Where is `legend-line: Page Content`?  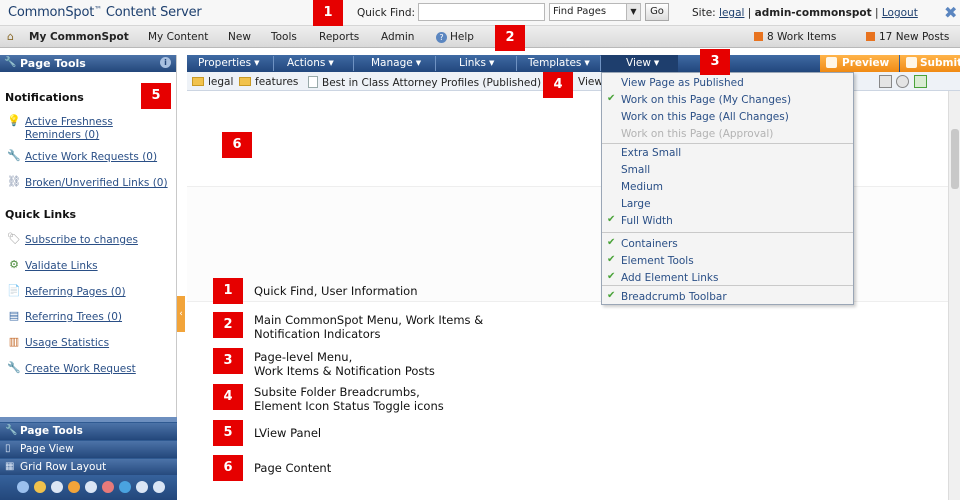
legend-line: Page Content is located at coordinates (293, 468).